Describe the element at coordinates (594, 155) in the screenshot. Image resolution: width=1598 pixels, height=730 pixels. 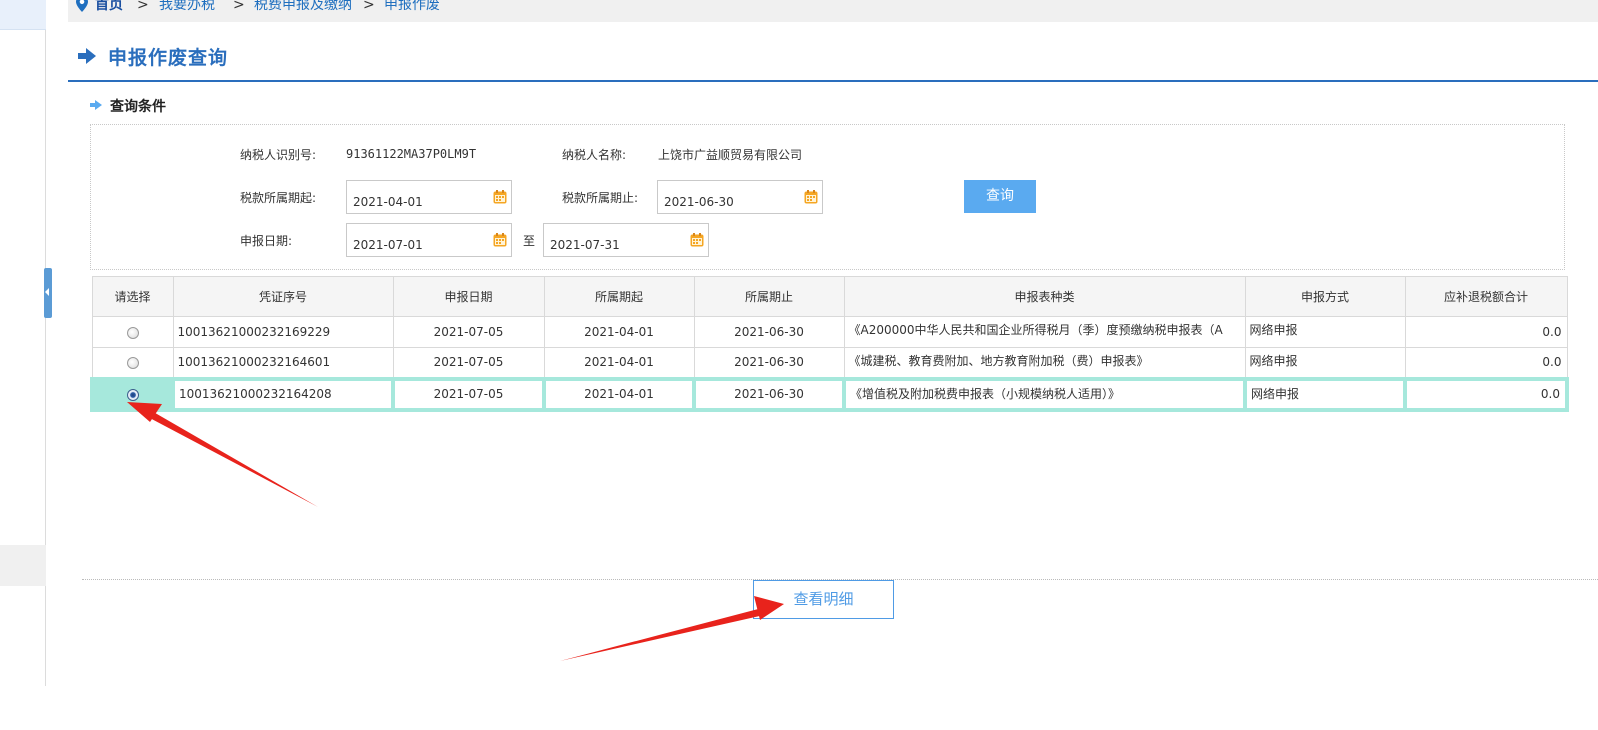
I see `taxpayer-name-label: 纳税人名称:` at that location.